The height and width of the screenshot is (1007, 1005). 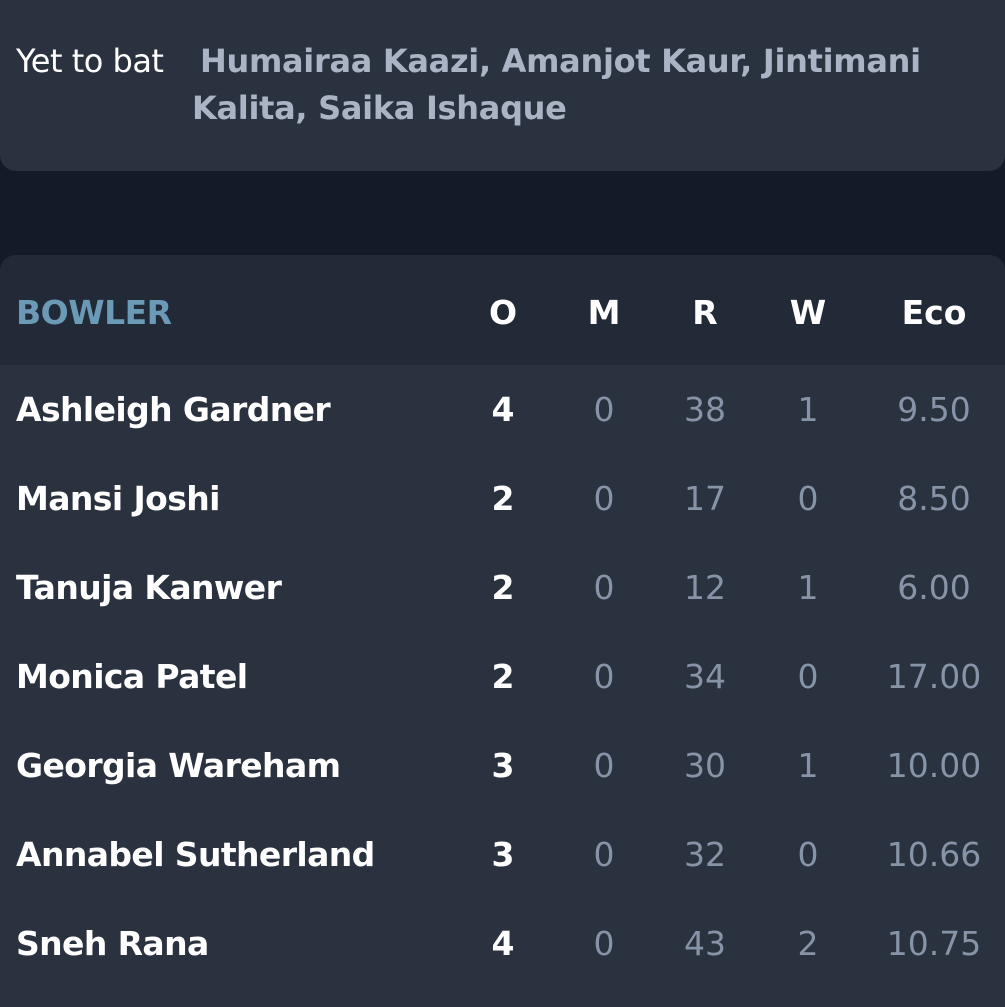 What do you see at coordinates (934, 498) in the screenshot?
I see `bowler-economy: 8.50` at bounding box center [934, 498].